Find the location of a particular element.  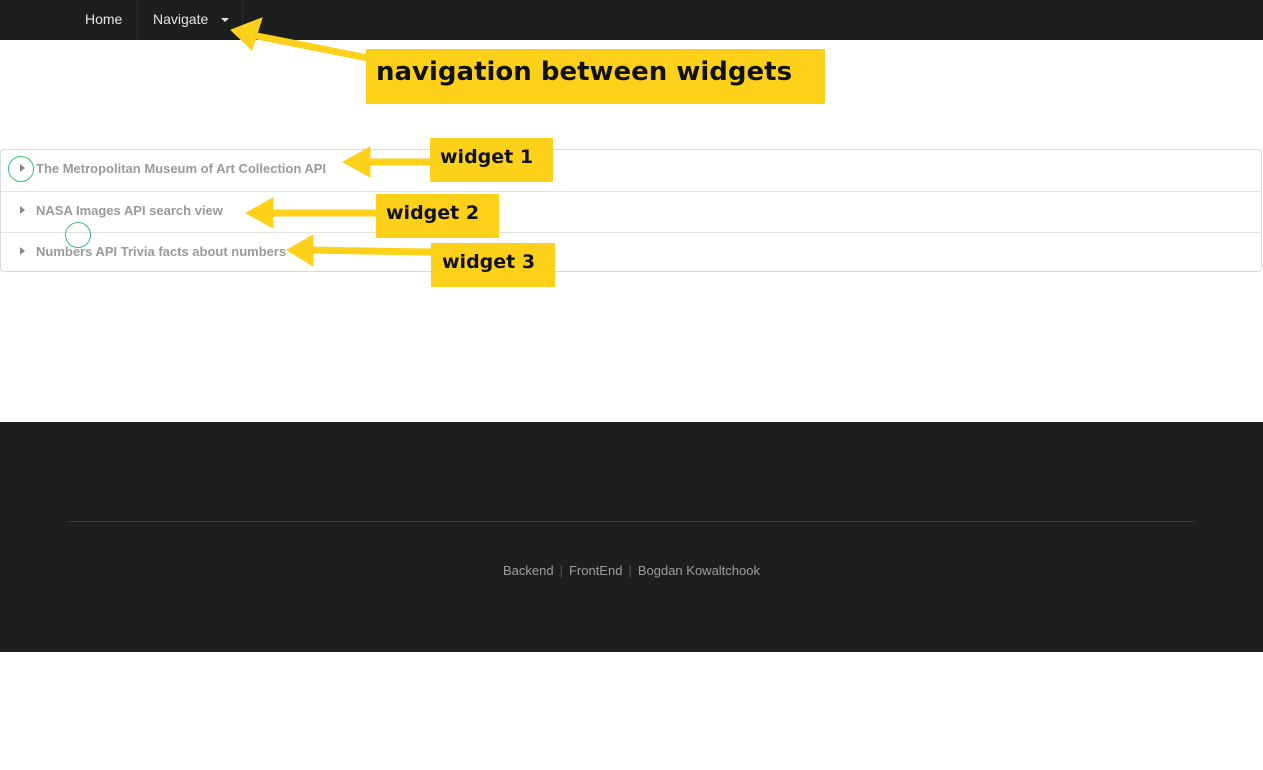

accordion-item-title: NASA Images API search view is located at coordinates (129, 210).